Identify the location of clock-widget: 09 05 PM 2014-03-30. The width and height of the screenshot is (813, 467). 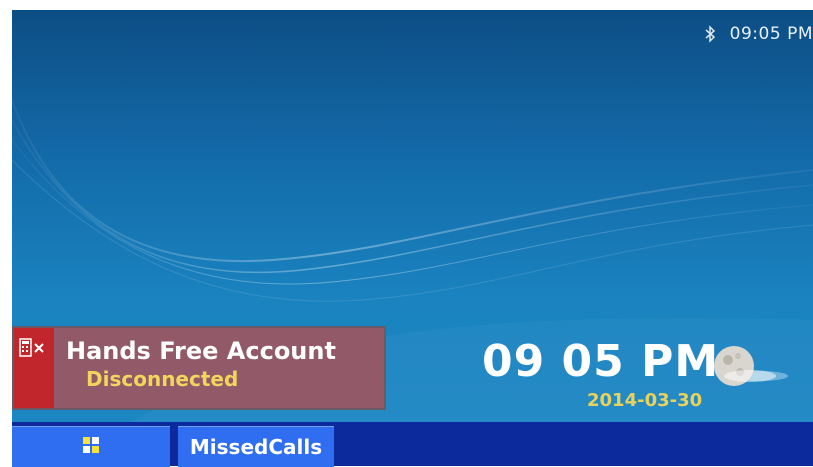
(647, 379).